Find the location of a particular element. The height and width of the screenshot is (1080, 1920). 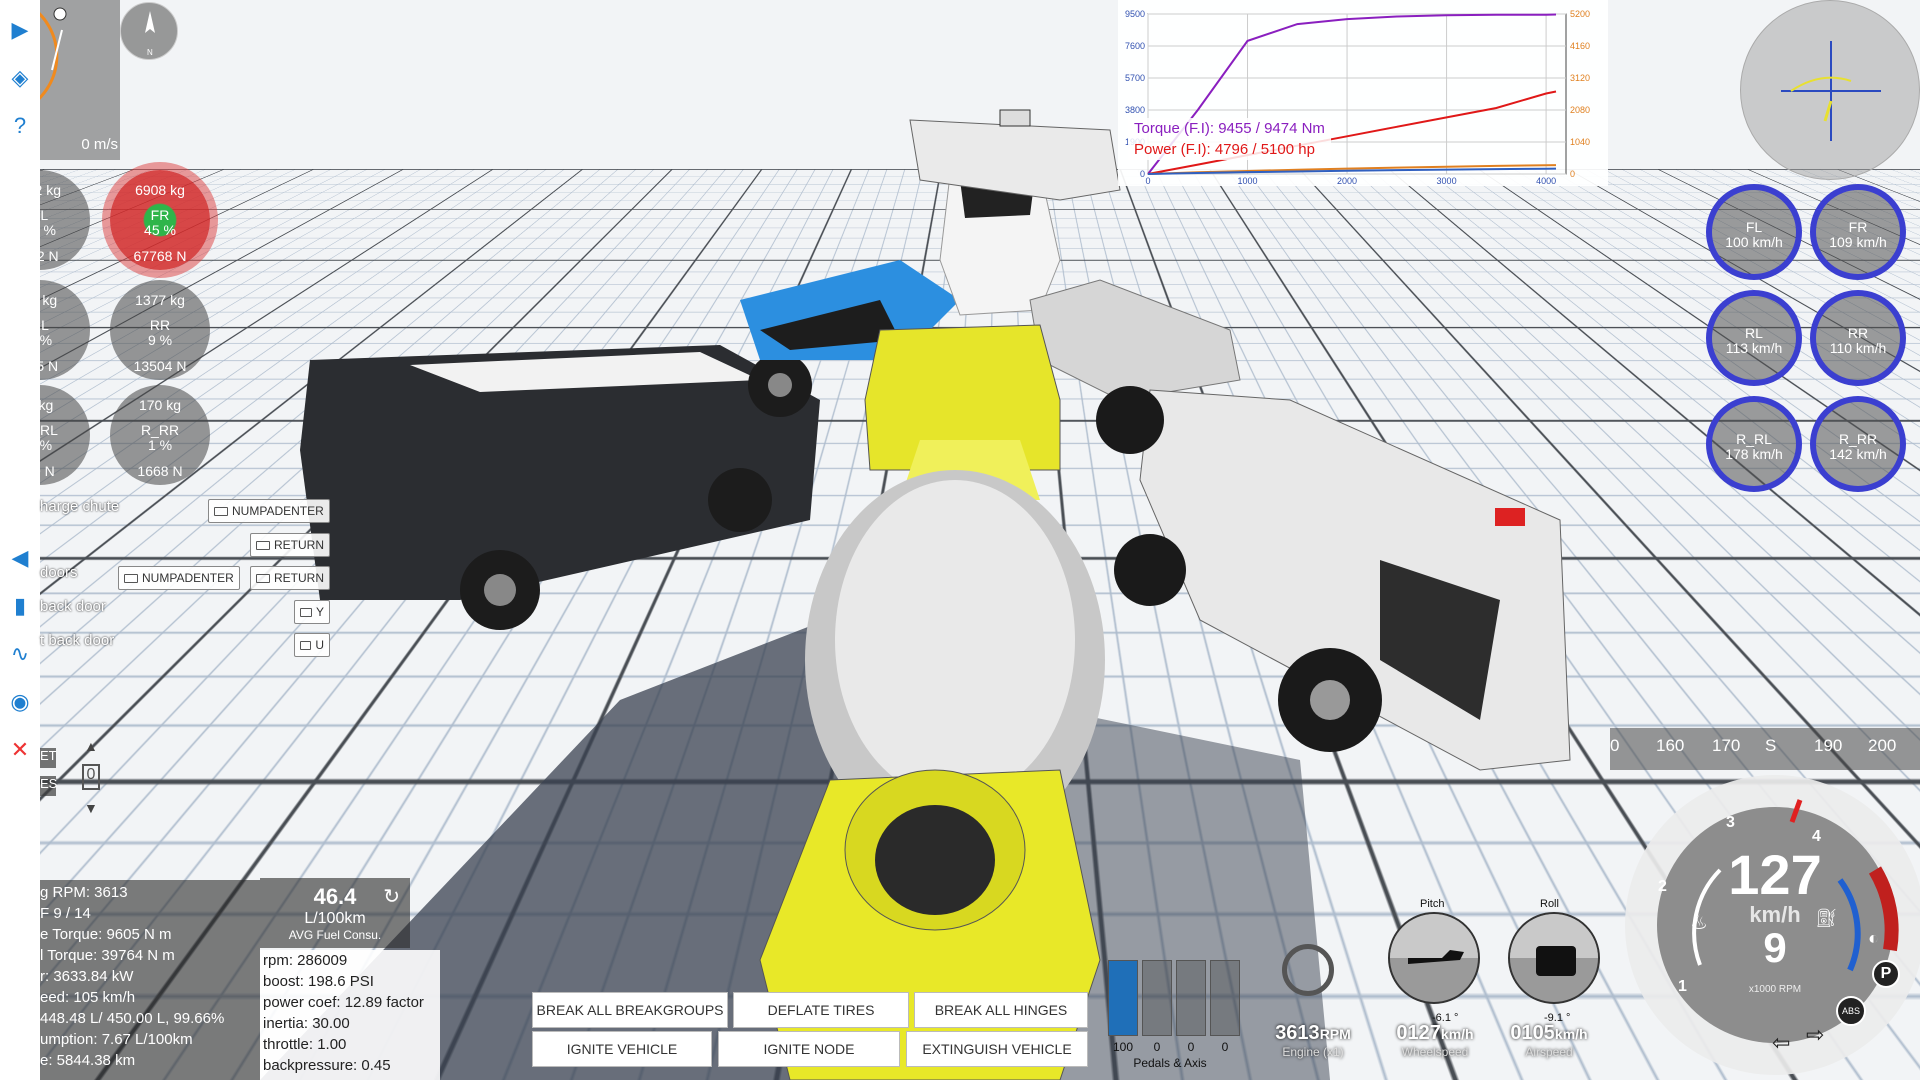

deflate-tires-button: DEFLATE TIRES is located at coordinates (821, 1010).